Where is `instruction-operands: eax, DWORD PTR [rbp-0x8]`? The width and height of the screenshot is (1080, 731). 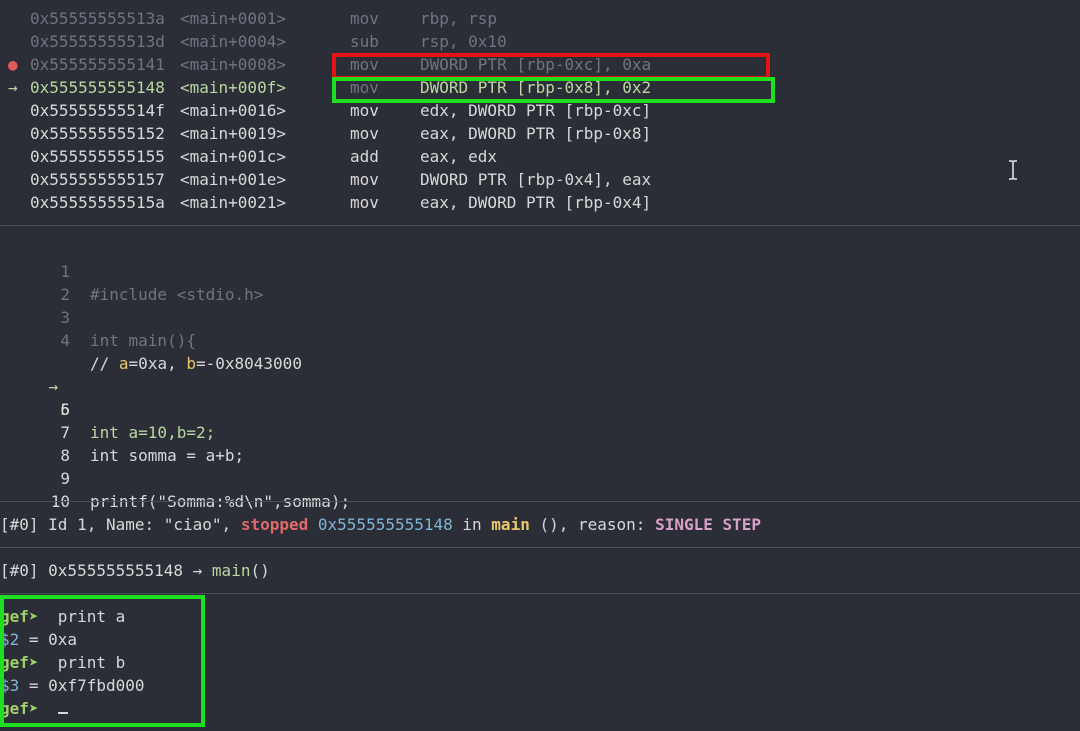 instruction-operands: eax, DWORD PTR [rbp-0x8] is located at coordinates (536, 133).